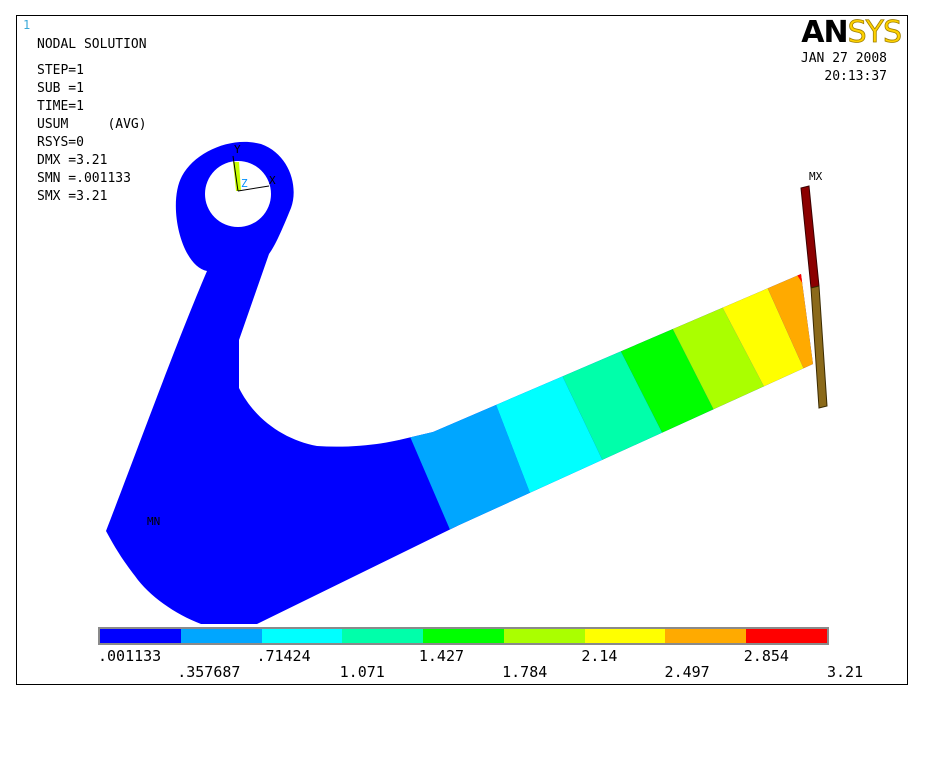 The image size is (937, 770). What do you see at coordinates (283, 656) in the screenshot?
I see `legend-tick-label-top: .71424` at bounding box center [283, 656].